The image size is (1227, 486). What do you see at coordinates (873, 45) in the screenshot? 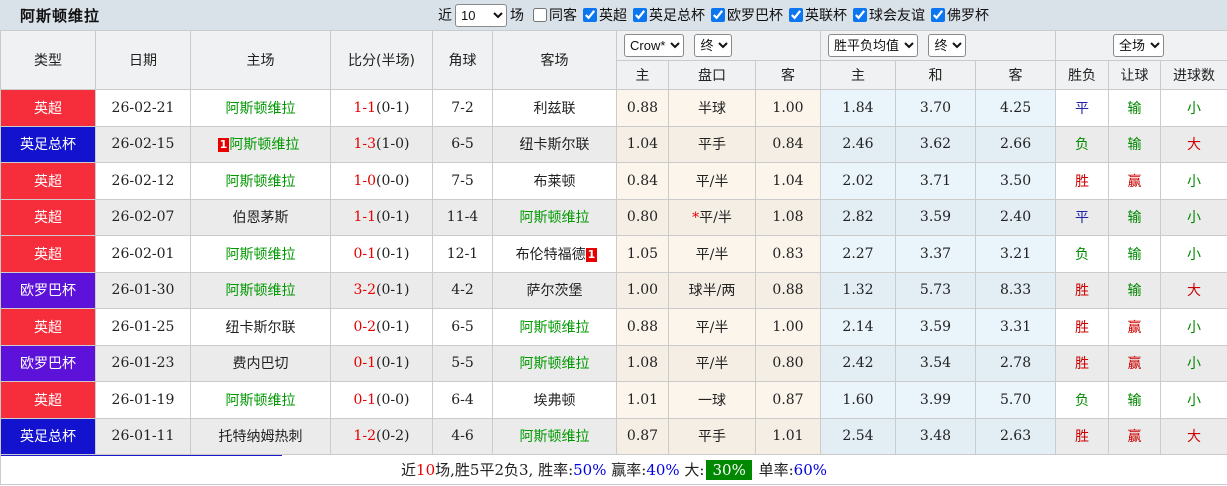
I see `avg-type-select: 胜平负均值` at bounding box center [873, 45].